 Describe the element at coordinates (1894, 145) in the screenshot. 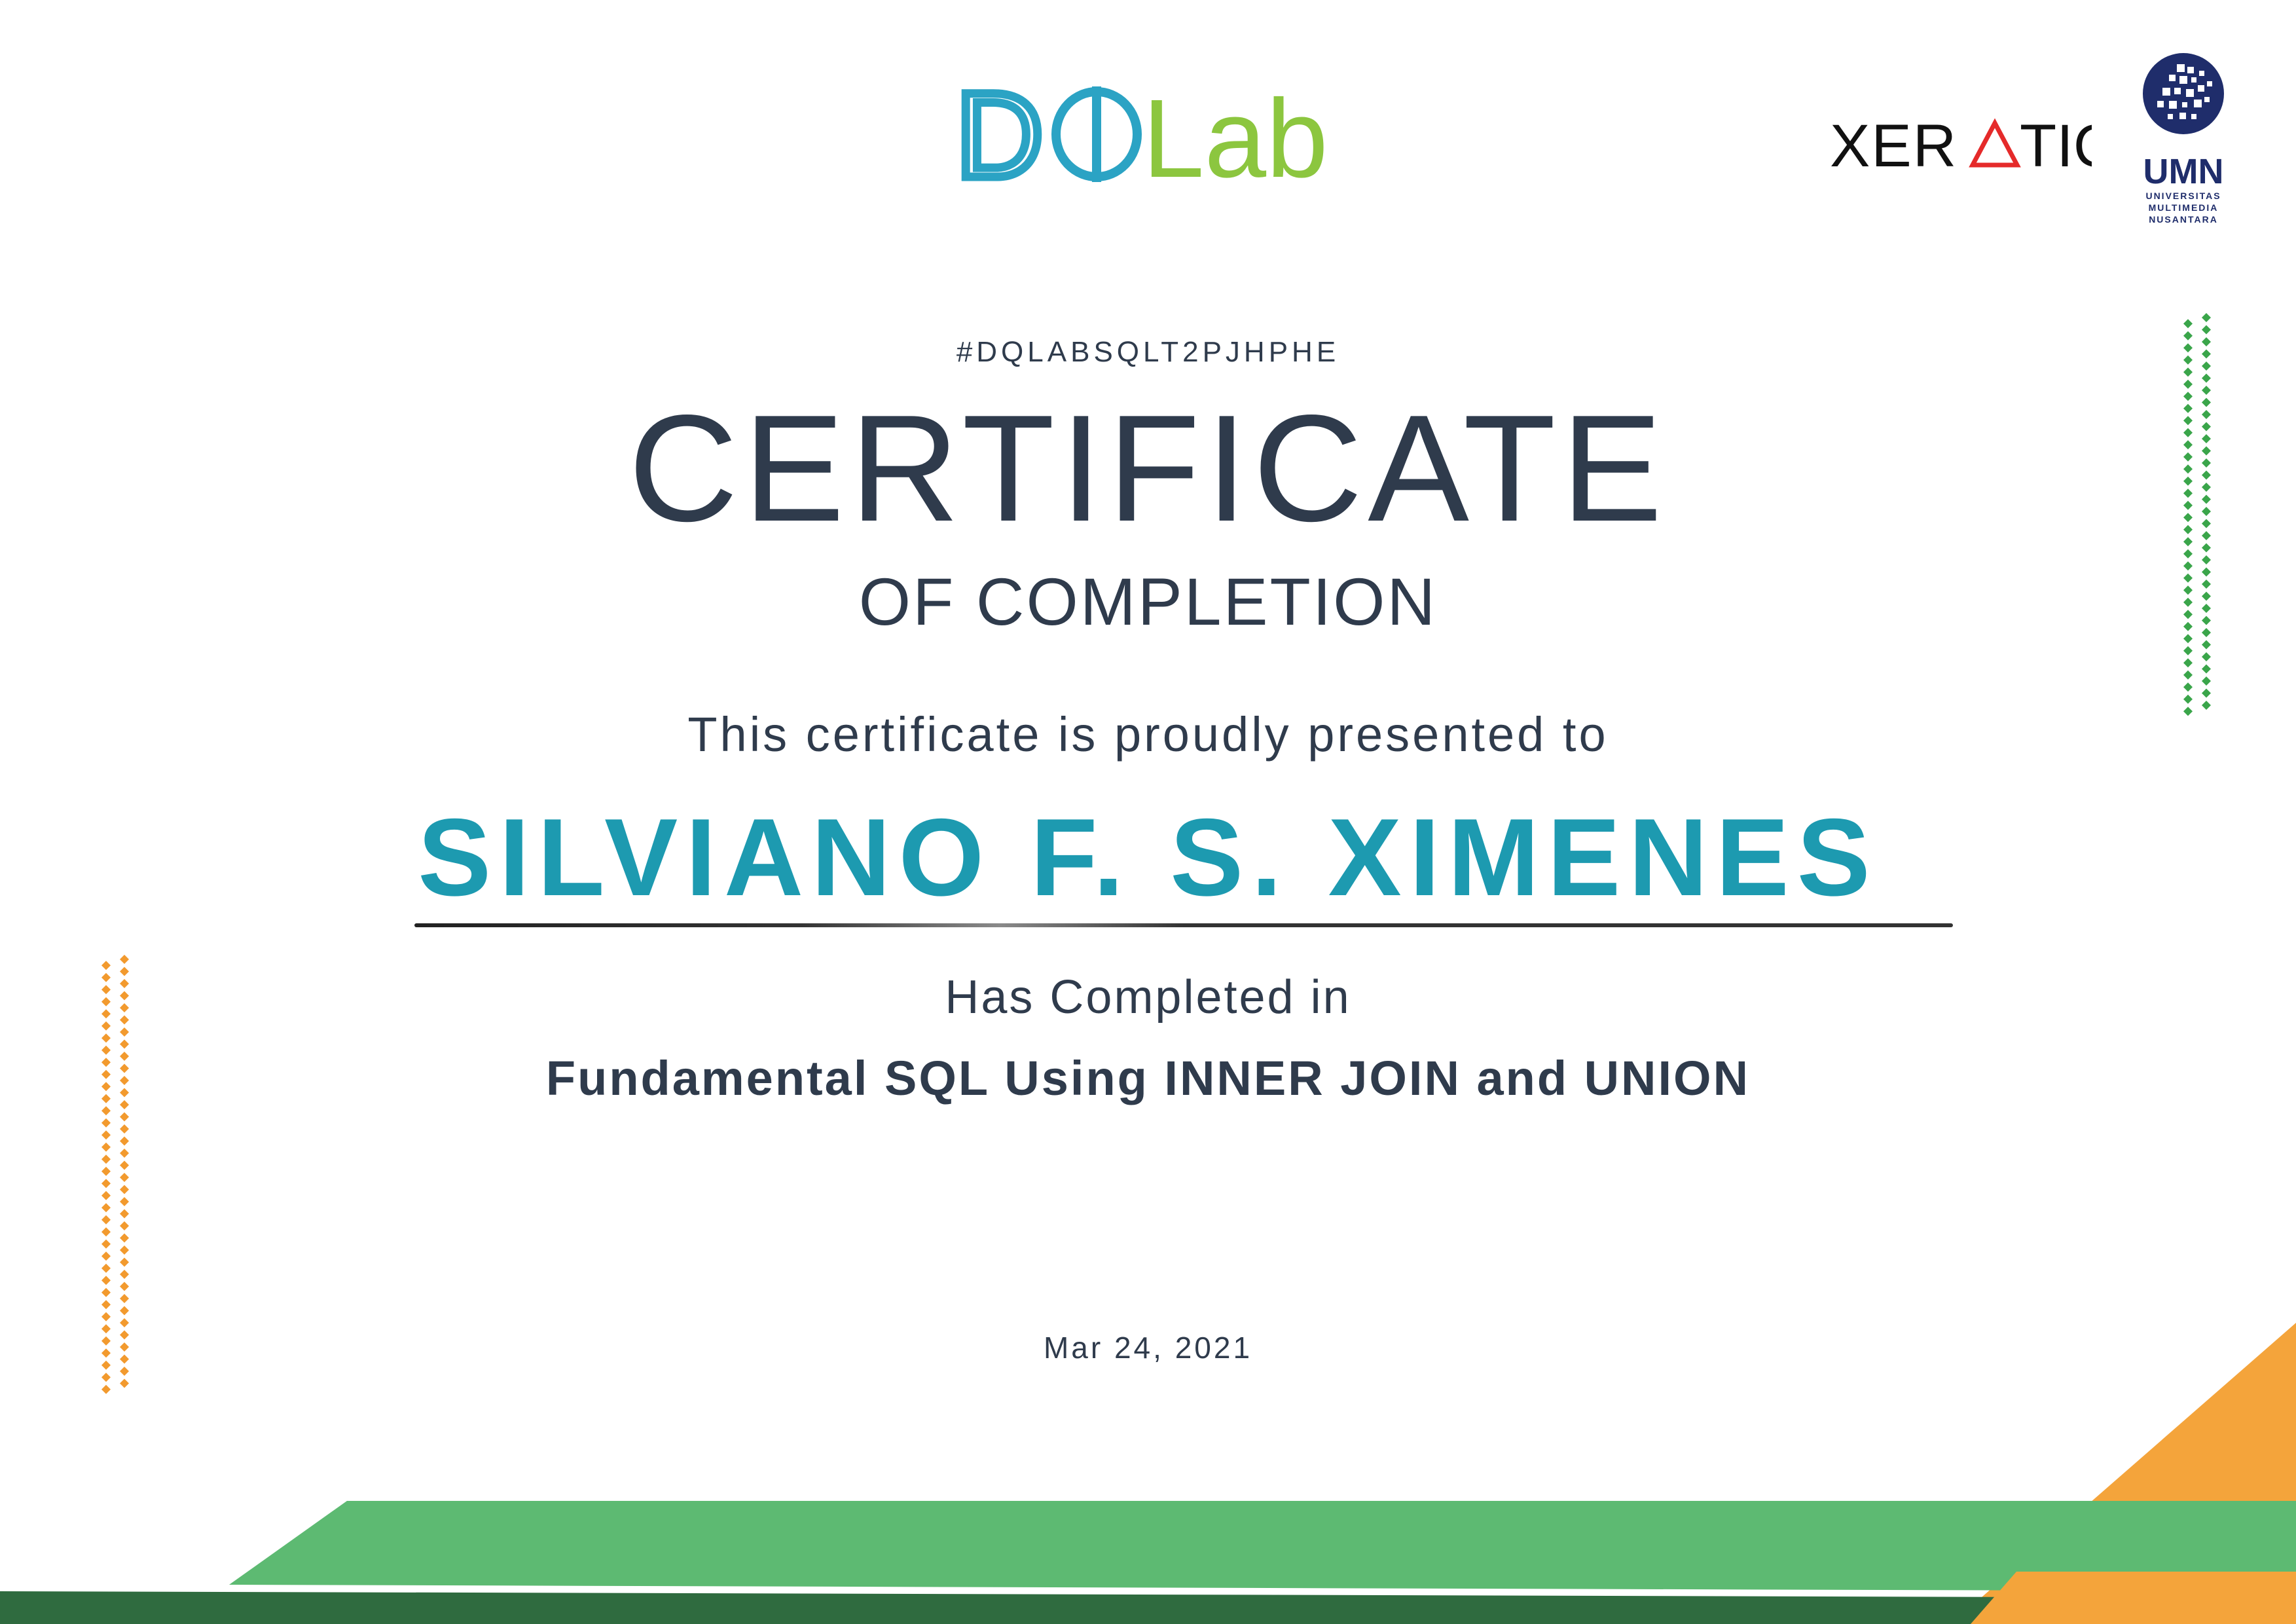

I see `xeratic-logo-left: XER` at that location.